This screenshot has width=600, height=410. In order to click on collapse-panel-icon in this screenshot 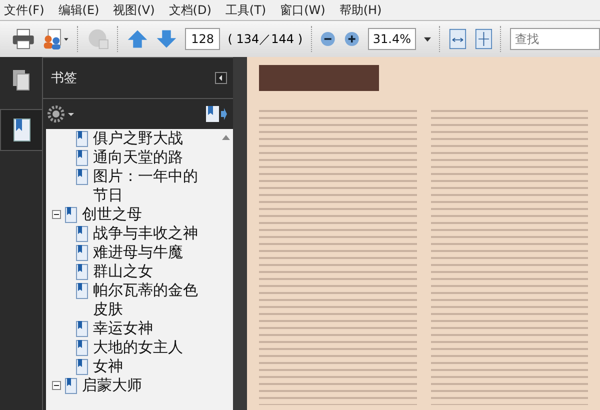, I will do `click(221, 78)`.